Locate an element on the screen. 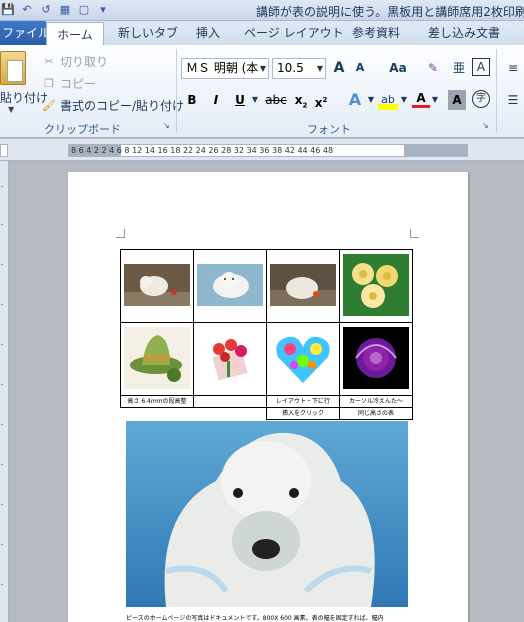 This screenshot has width=524, height=622. flower-heart-image is located at coordinates (303, 357).